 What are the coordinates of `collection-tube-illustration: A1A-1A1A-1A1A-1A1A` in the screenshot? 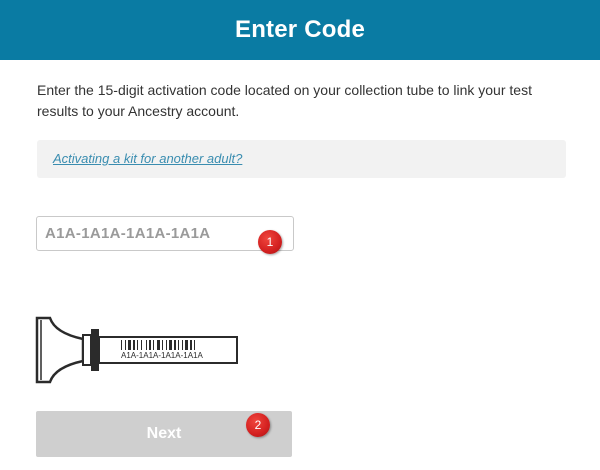 It's located at (136, 350).